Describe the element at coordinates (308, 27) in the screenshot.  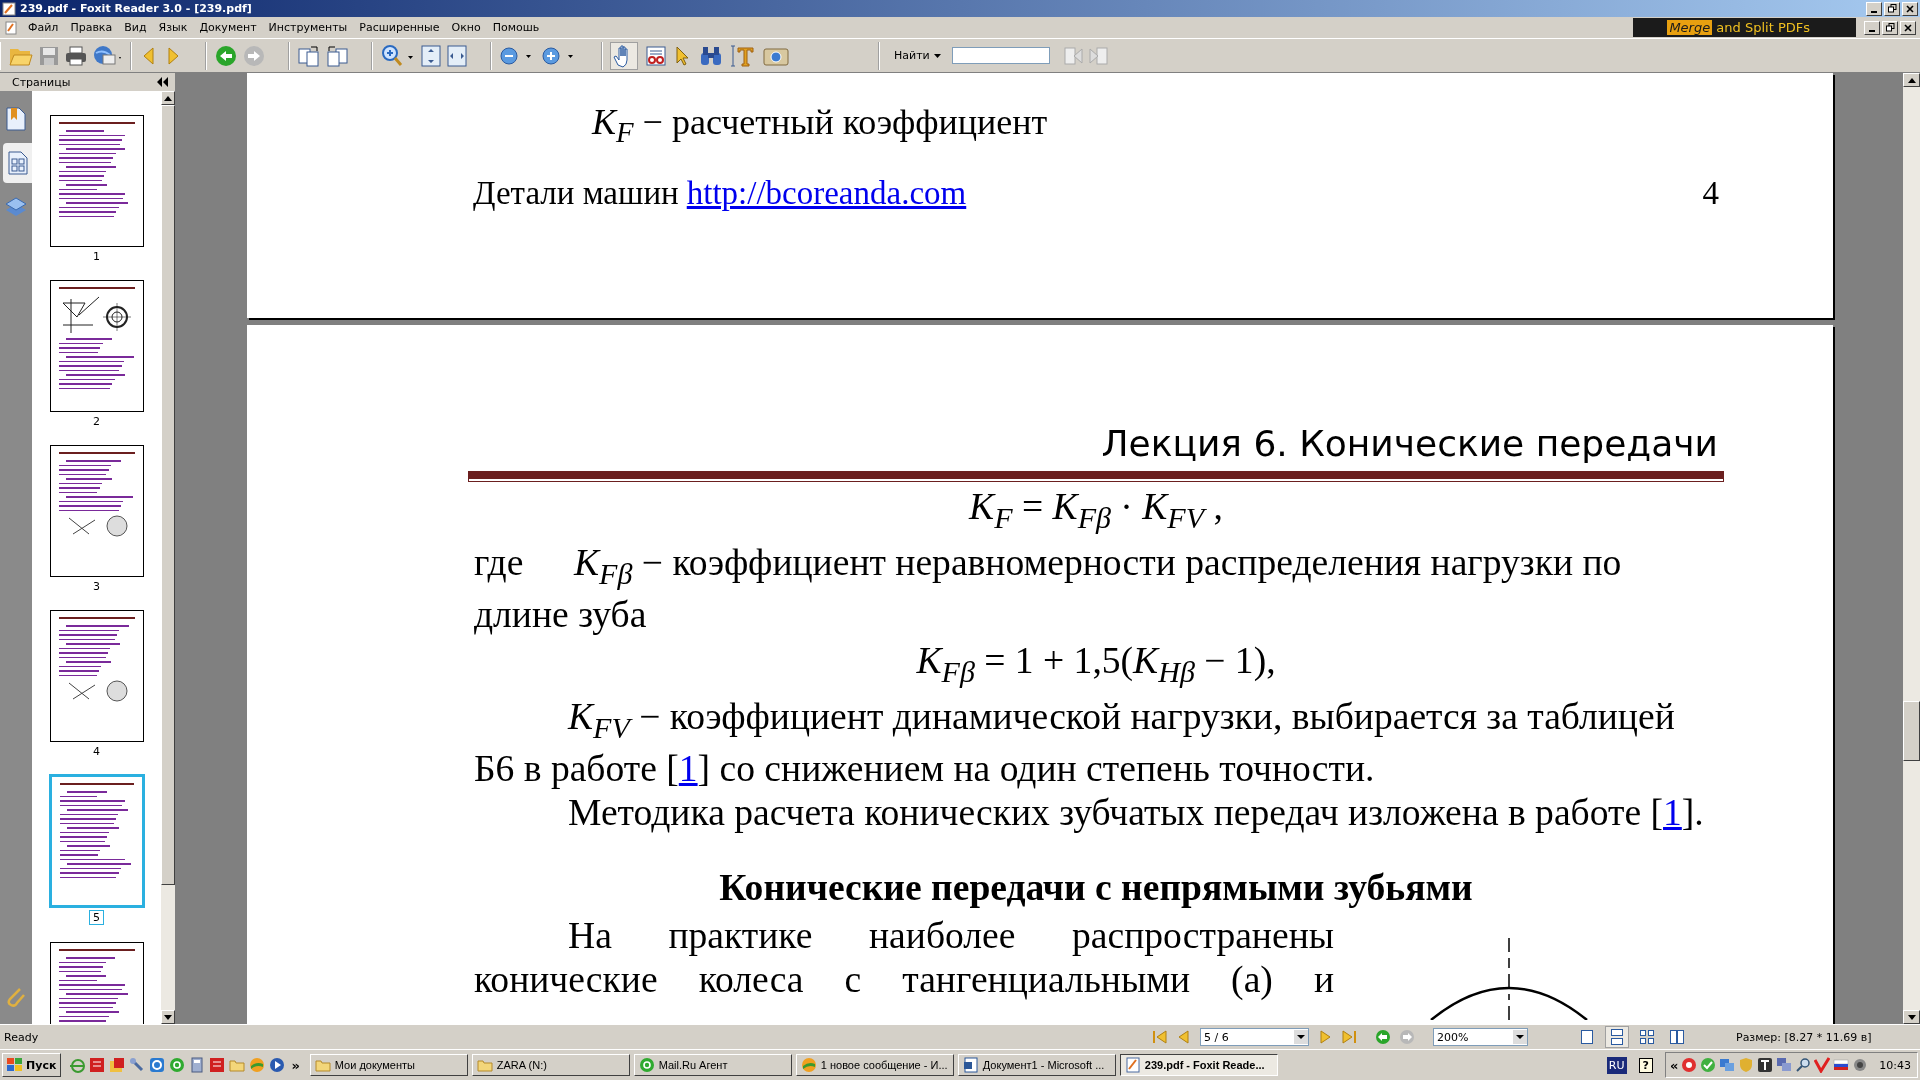
I see `menu-item: Инструменты` at that location.